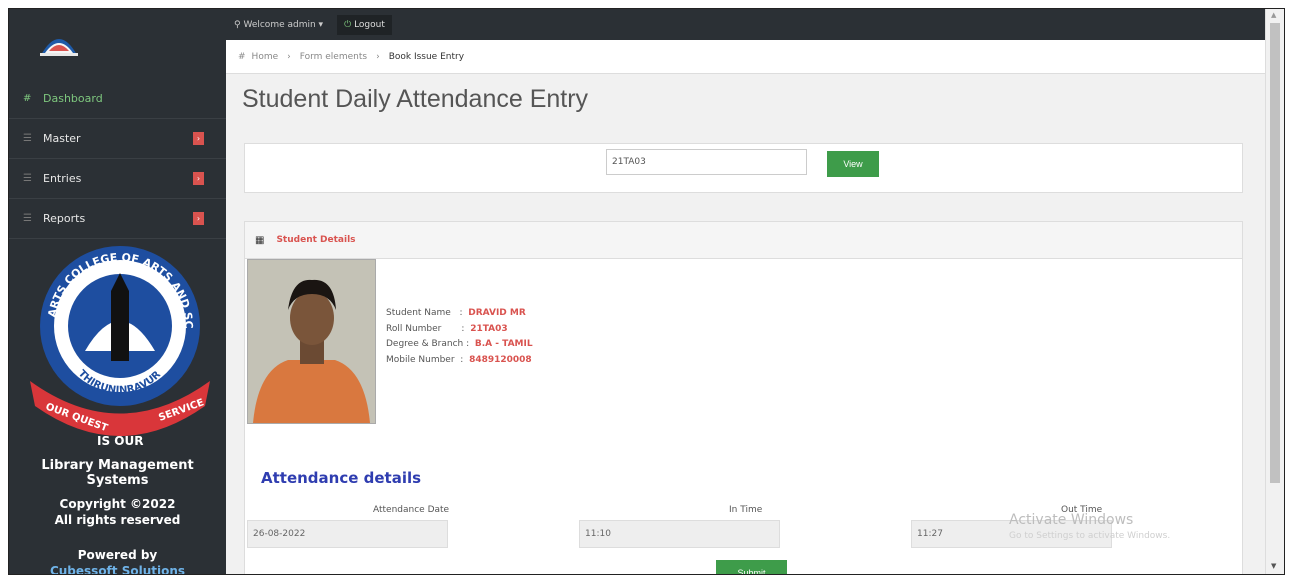  I want to click on seal-ribbon-bottom: IS OUR, so click(120, 441).